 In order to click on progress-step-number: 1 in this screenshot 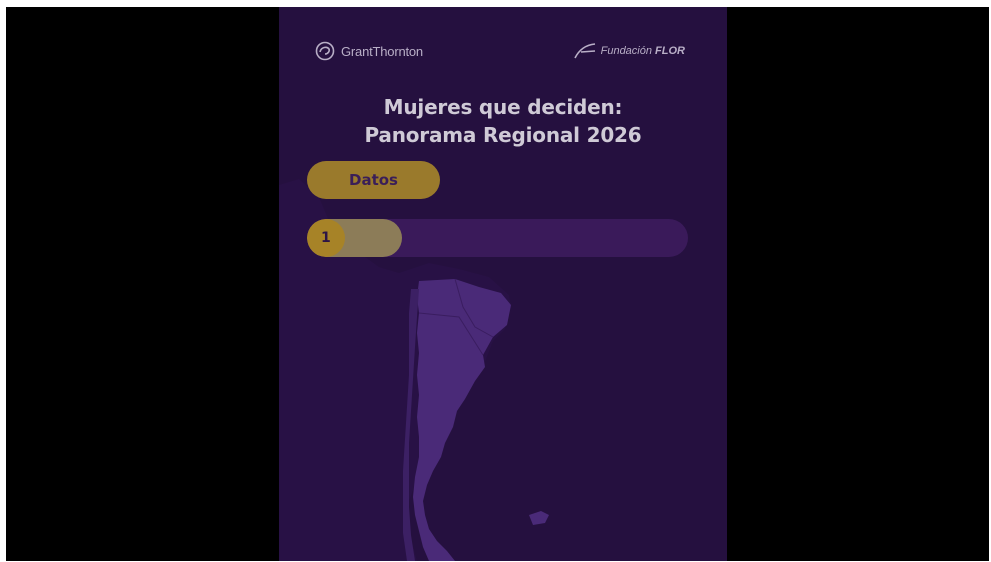, I will do `click(326, 238)`.